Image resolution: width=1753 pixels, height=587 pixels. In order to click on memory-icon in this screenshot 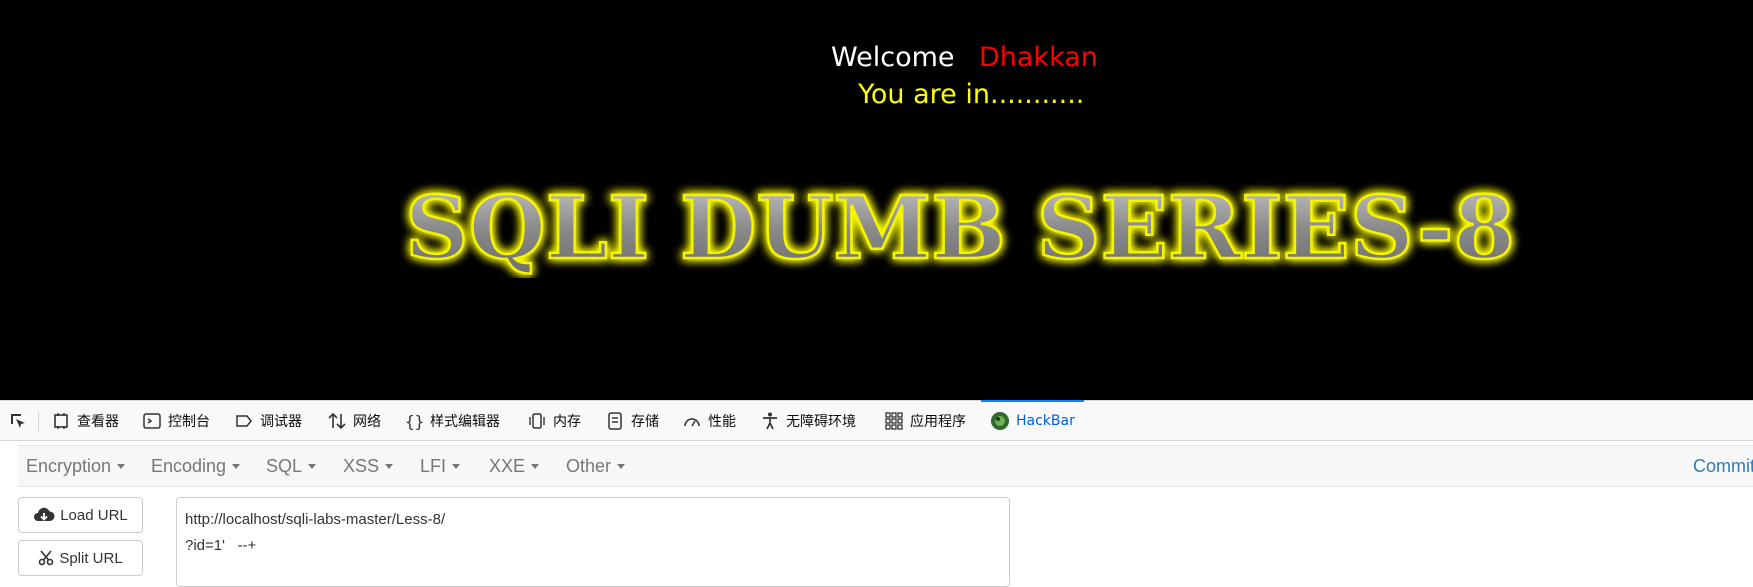, I will do `click(537, 420)`.